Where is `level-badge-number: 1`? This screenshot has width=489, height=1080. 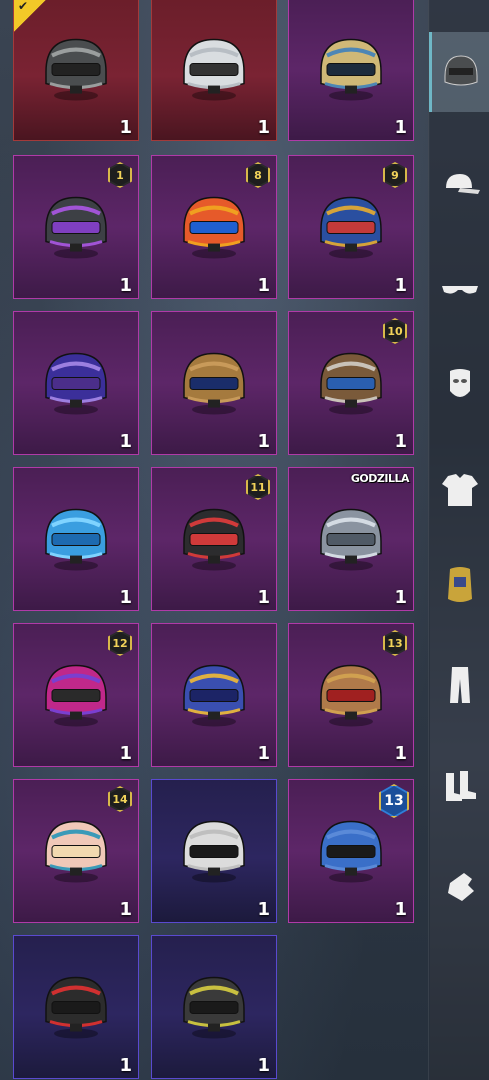 level-badge-number: 1 is located at coordinates (120, 175).